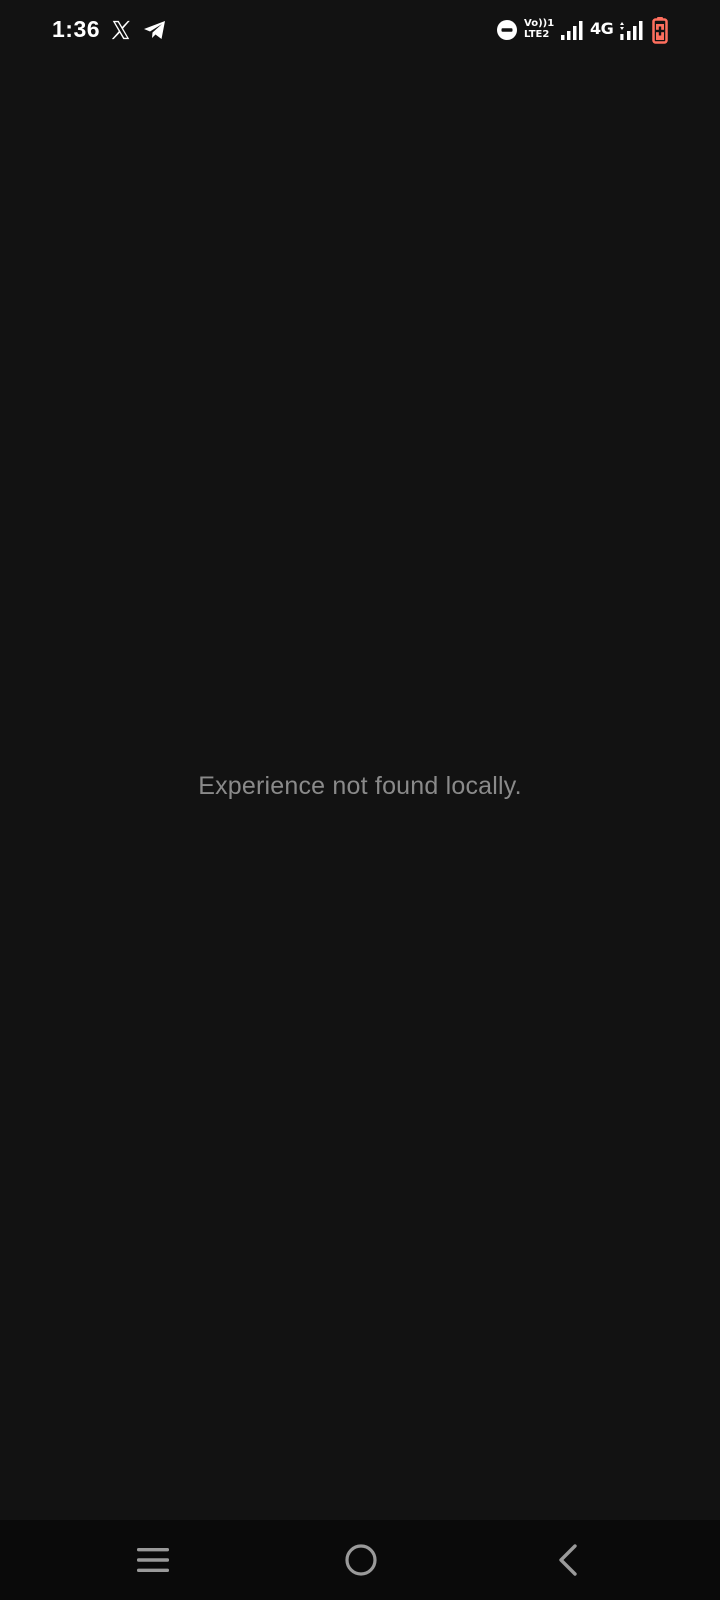 The image size is (720, 1600). I want to click on experience-not-found-message: Experience not found locally., so click(360, 786).